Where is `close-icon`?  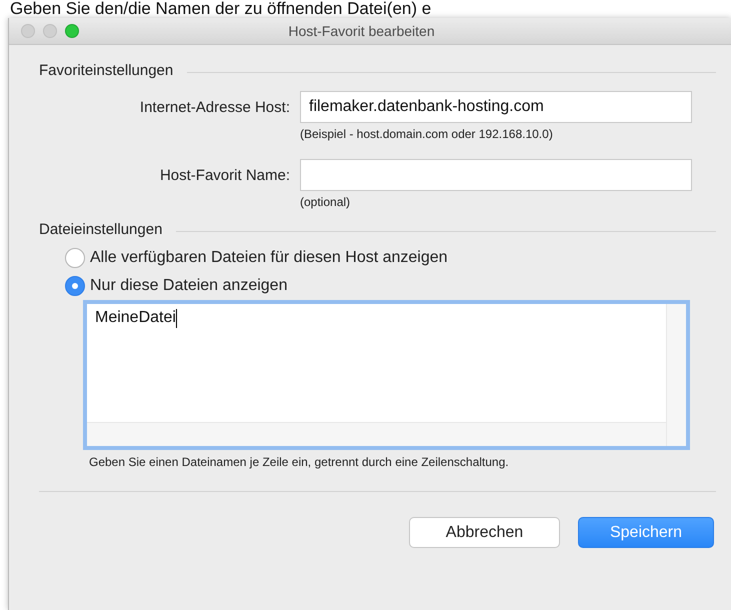
close-icon is located at coordinates (28, 31).